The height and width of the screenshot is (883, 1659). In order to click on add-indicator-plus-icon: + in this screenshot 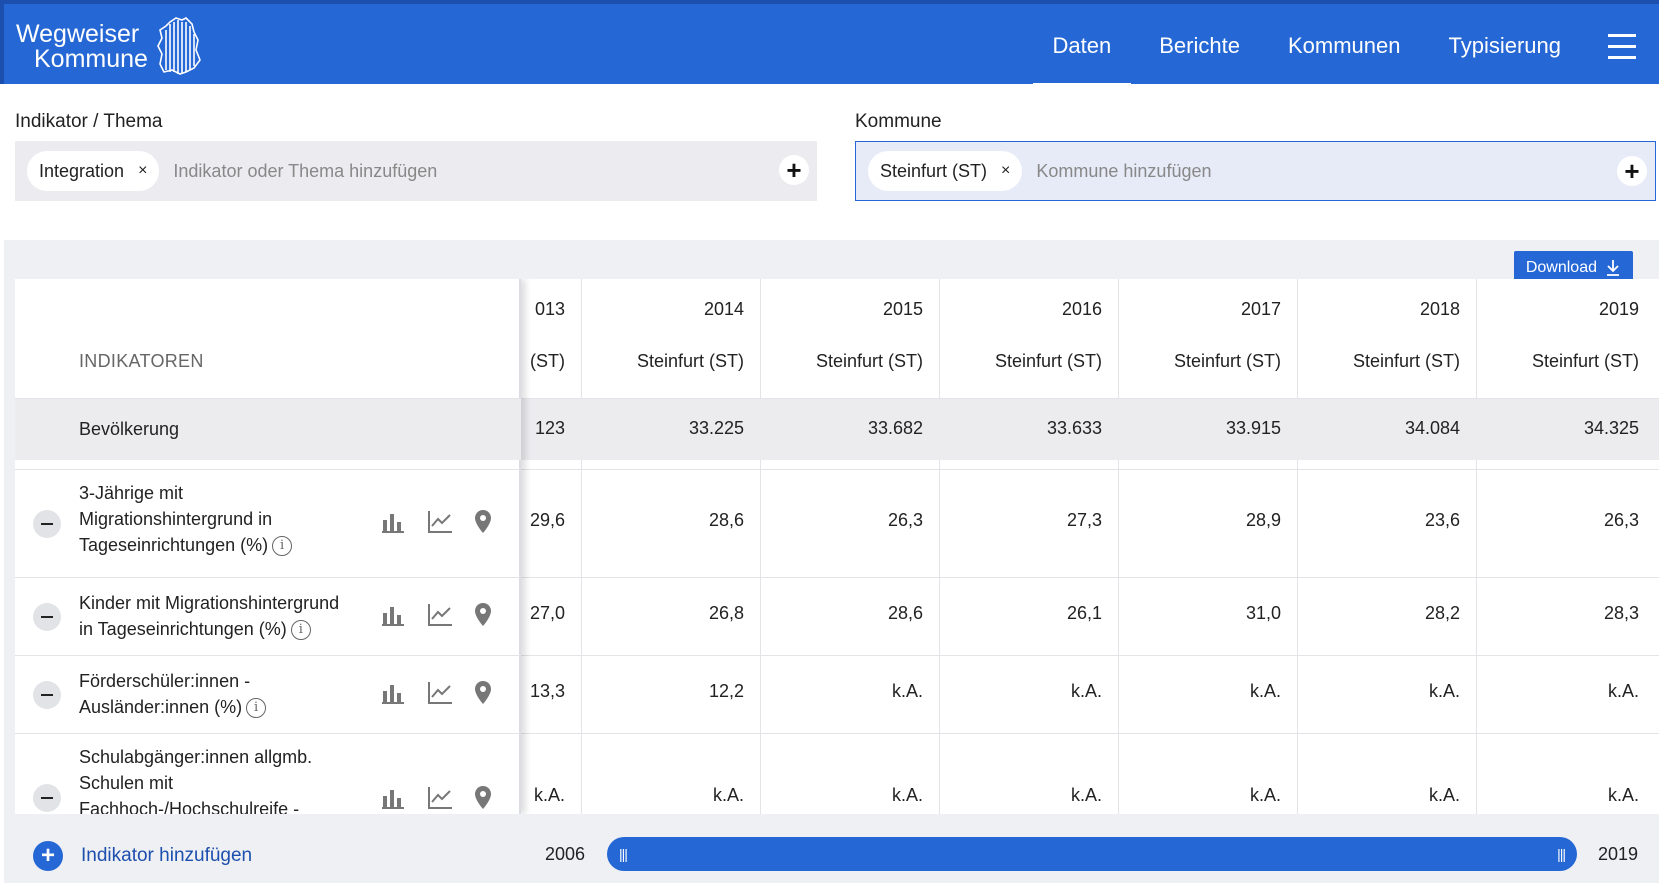, I will do `click(48, 856)`.